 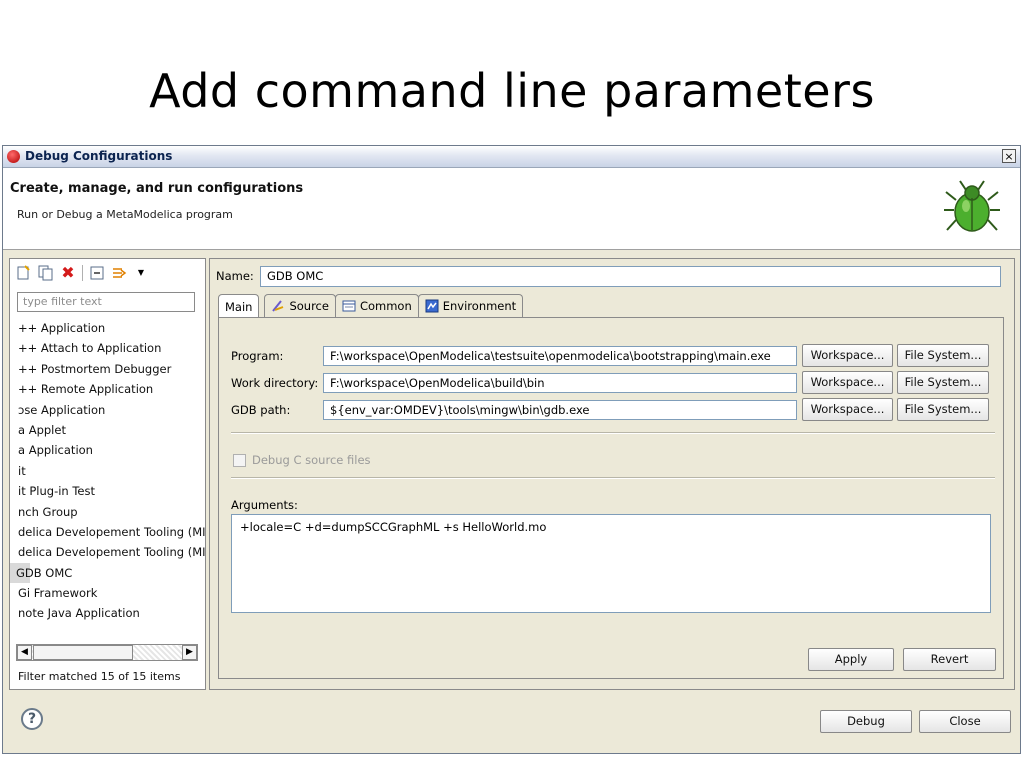 I want to click on debug-button: Debug, so click(x=866, y=721).